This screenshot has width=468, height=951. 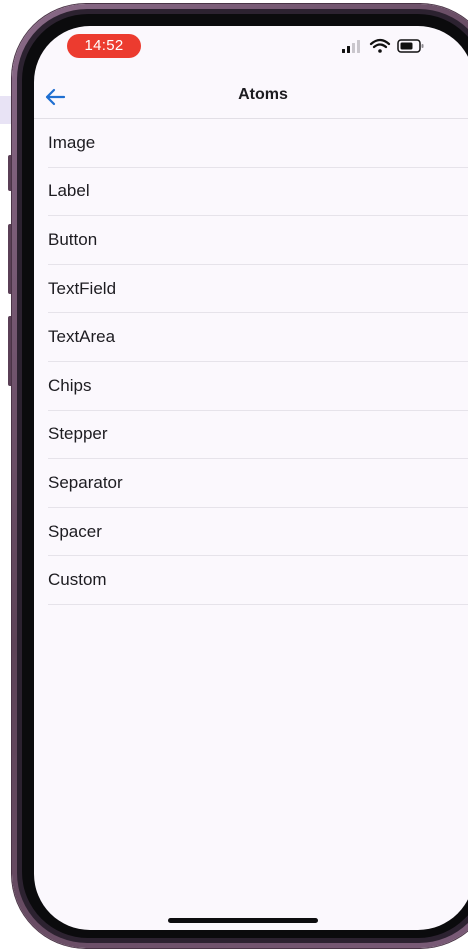 I want to click on list-item-image: Image, so click(x=258, y=143).